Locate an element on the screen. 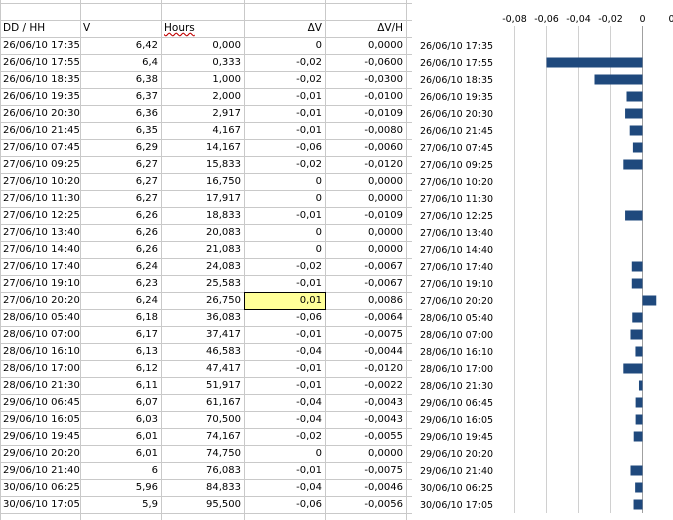 The image size is (673, 520). cell-hours: 17,917 is located at coordinates (202, 198).